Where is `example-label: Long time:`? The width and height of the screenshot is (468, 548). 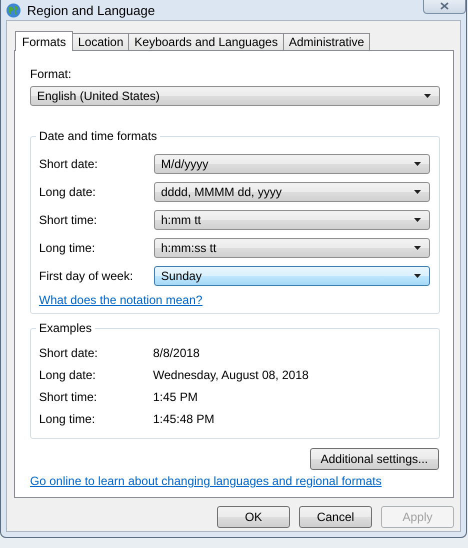
example-label: Long time: is located at coordinates (67, 419).